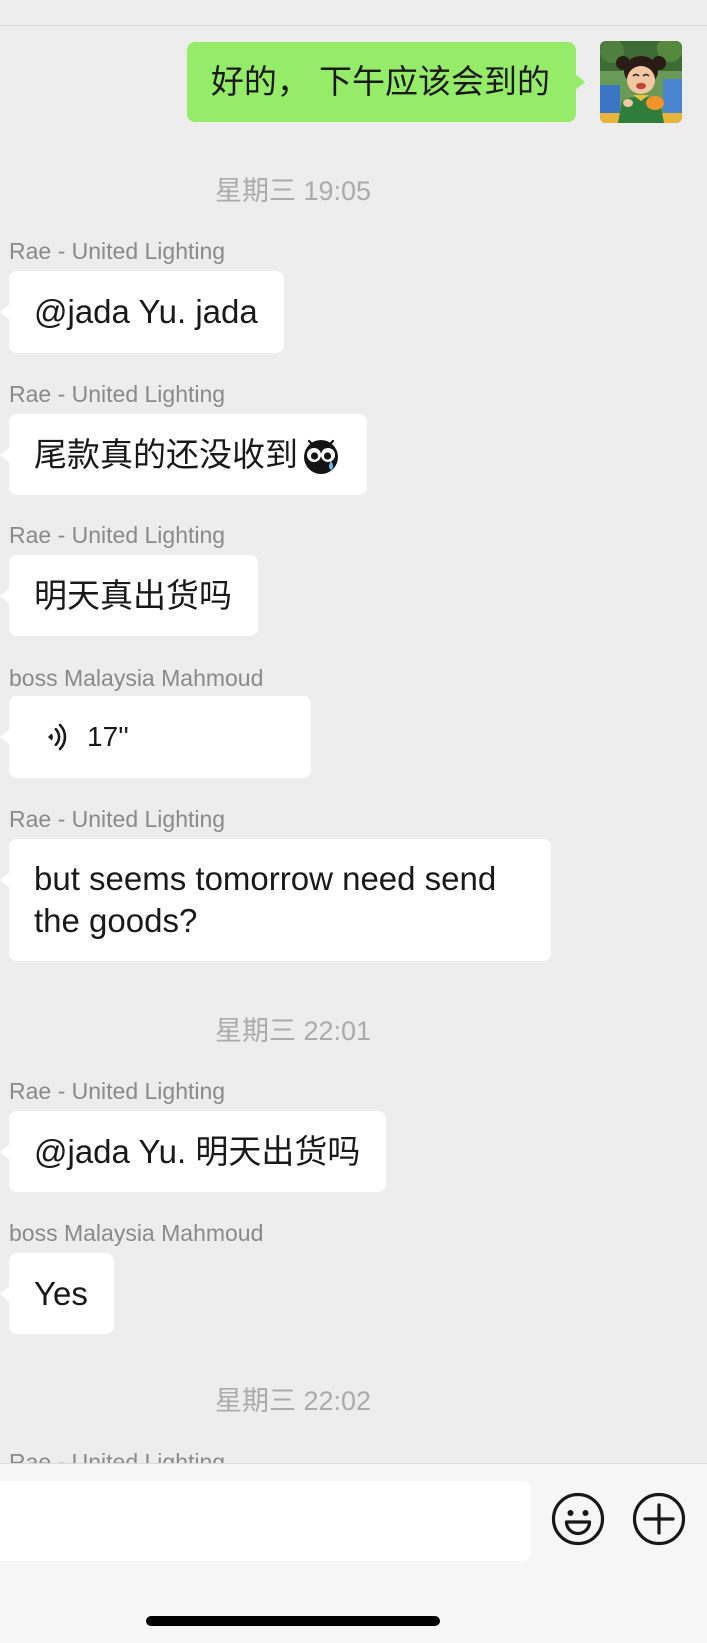 The image size is (707, 1643). I want to click on incoming-message-bubble: @jada Yu. jada, so click(142, 312).